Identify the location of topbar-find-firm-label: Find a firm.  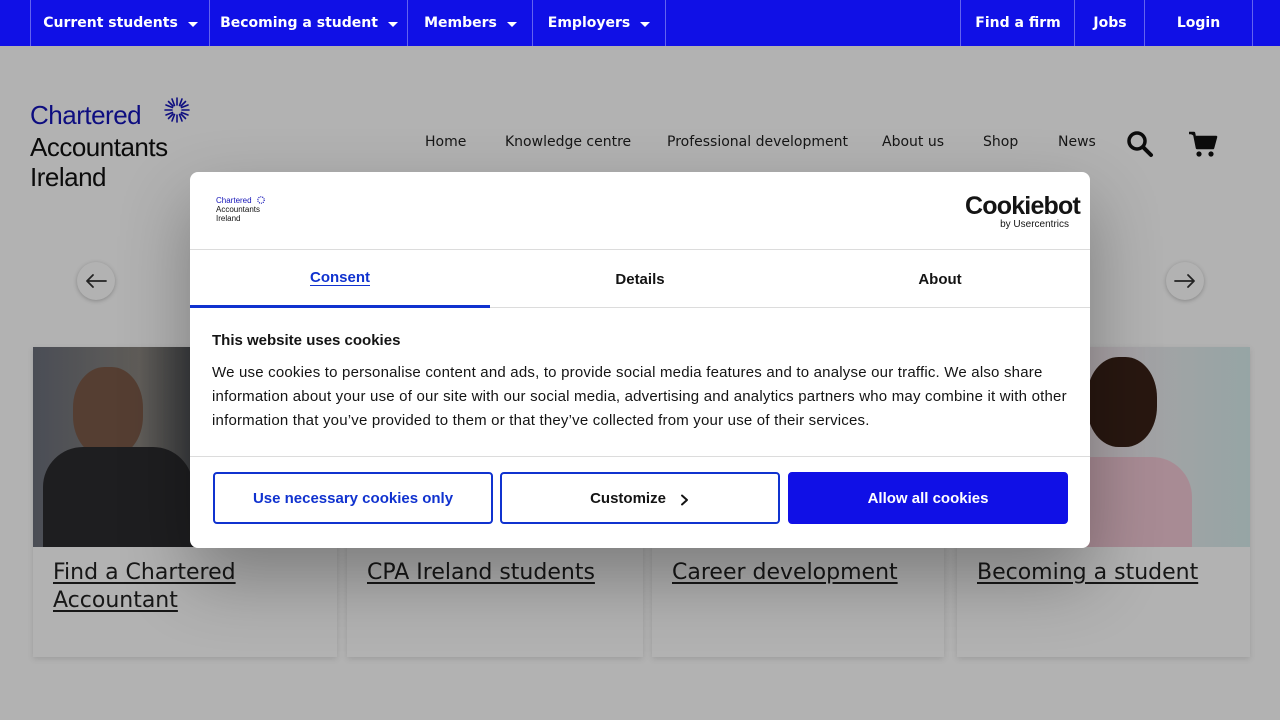
(1018, 23).